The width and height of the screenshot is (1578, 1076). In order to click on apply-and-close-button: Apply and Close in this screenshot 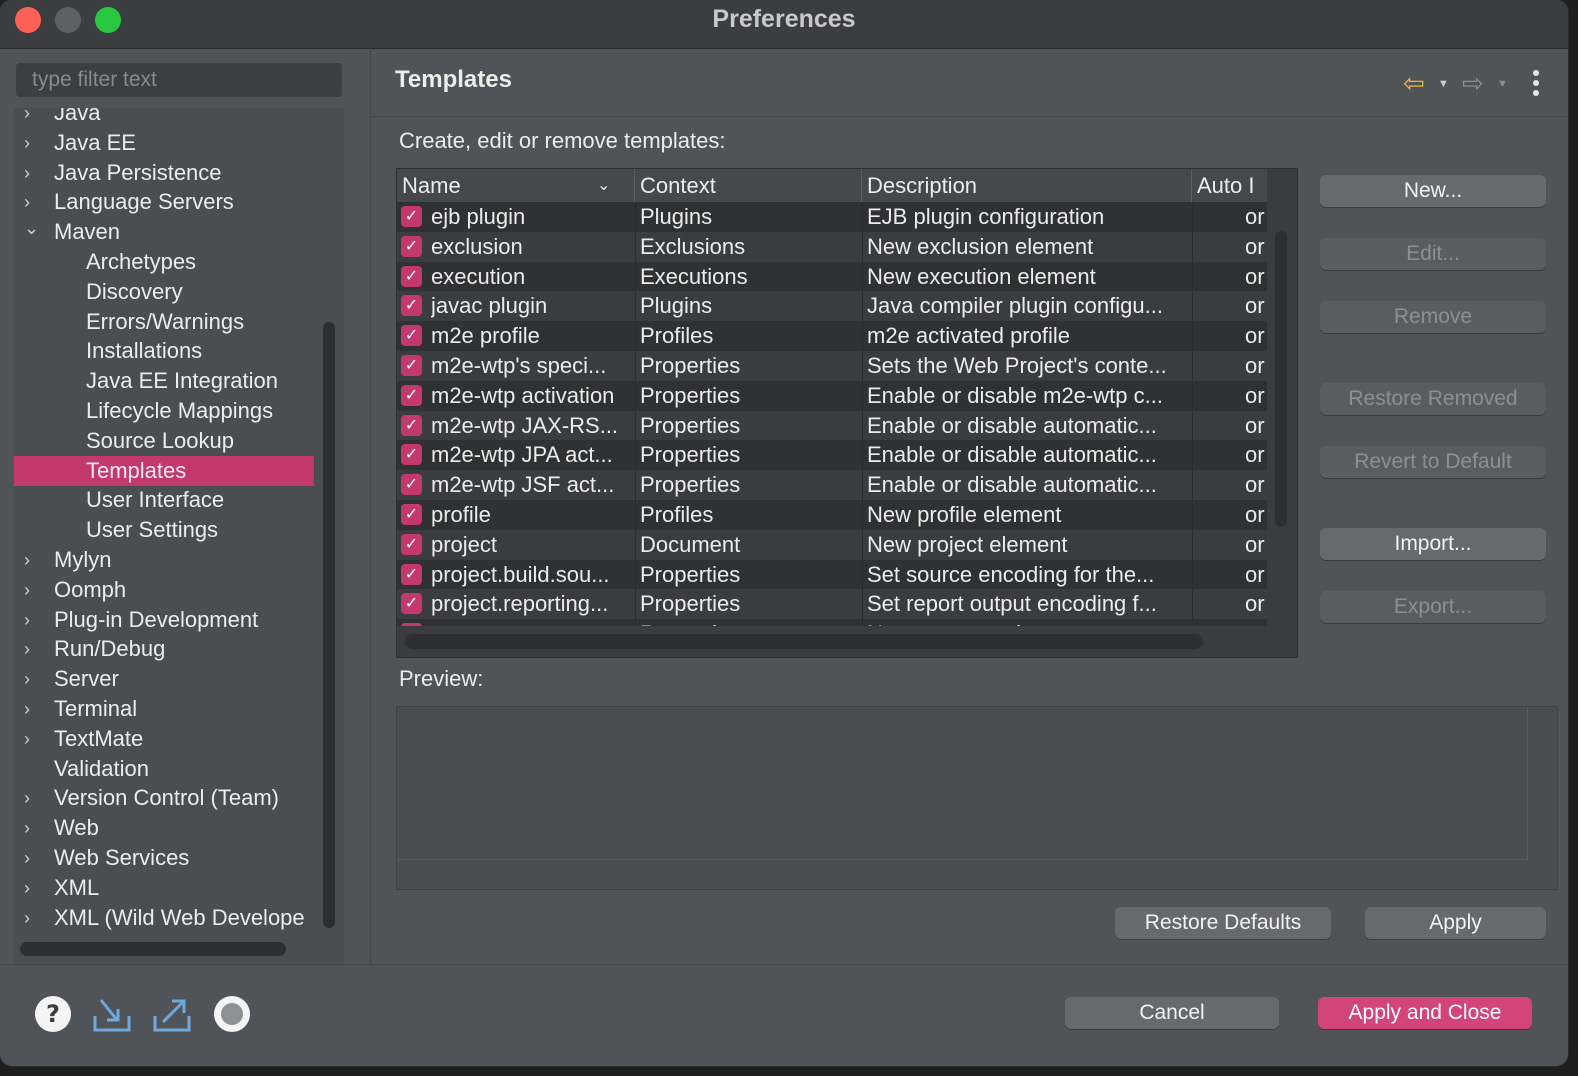, I will do `click(1425, 1013)`.